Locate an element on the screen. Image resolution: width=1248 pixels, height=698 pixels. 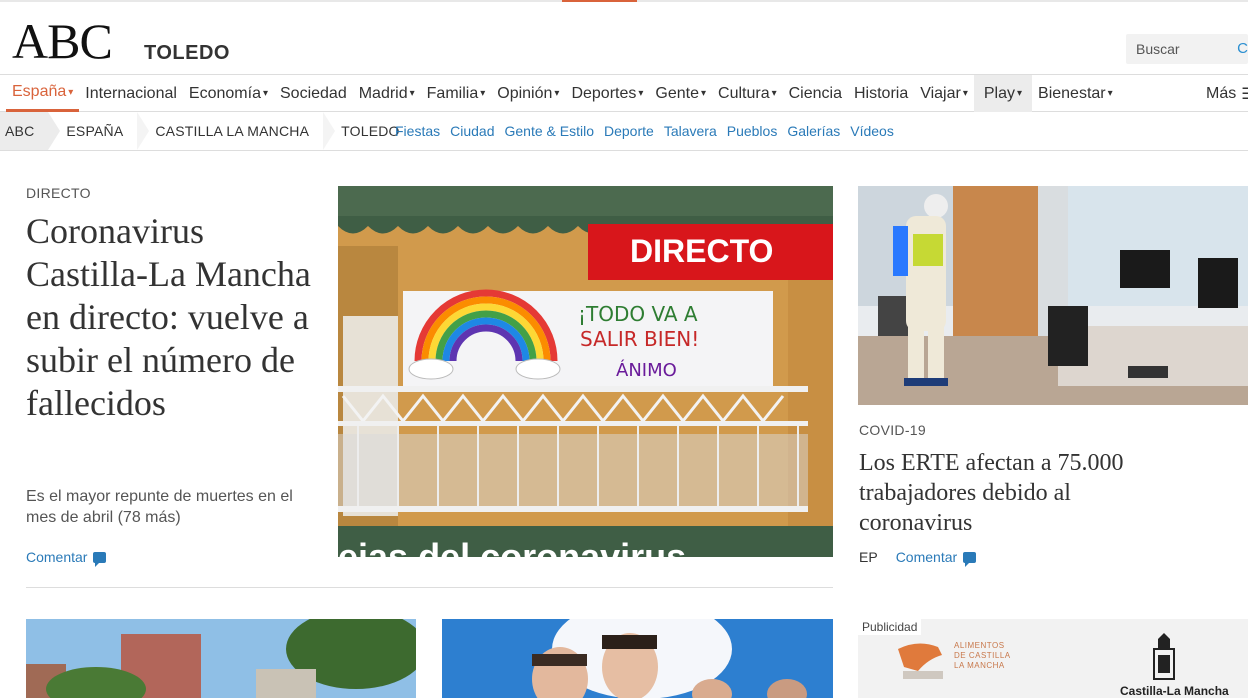
search-box: C is located at coordinates (1187, 49).